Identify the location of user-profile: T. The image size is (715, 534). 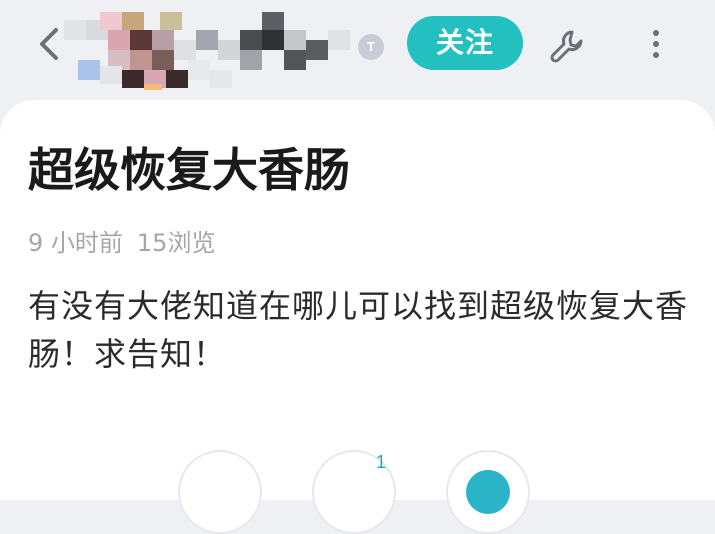
(225, 50).